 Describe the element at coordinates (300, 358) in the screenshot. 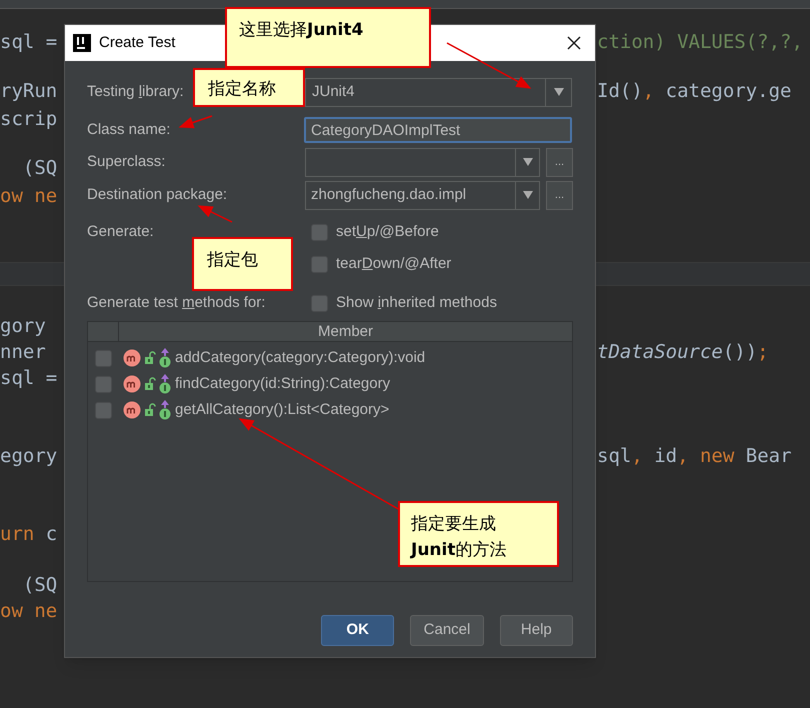

I see `method-name: addCategory(category:Category):void` at that location.